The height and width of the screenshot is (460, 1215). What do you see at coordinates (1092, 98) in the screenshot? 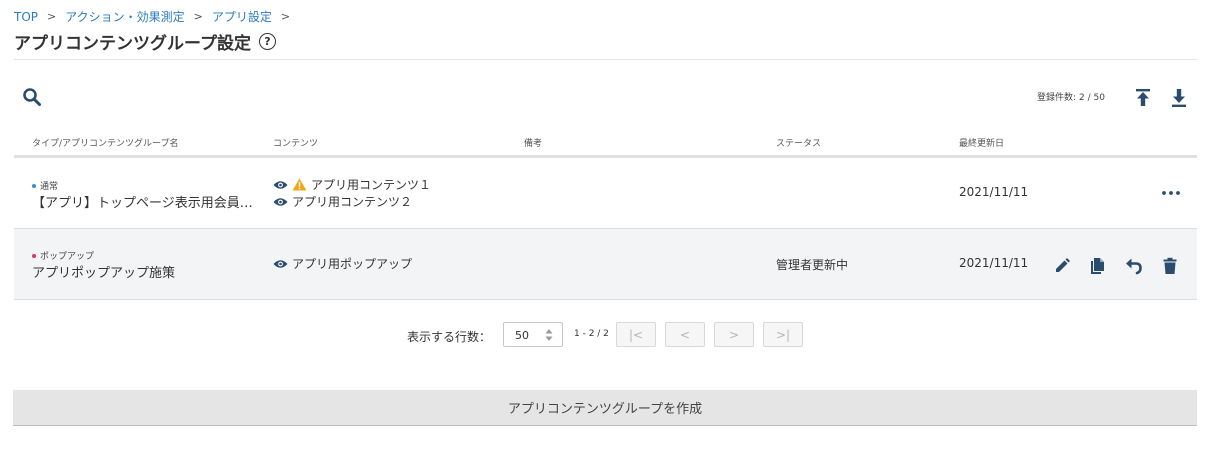
I see `registration-count-value: 2 / 50` at bounding box center [1092, 98].